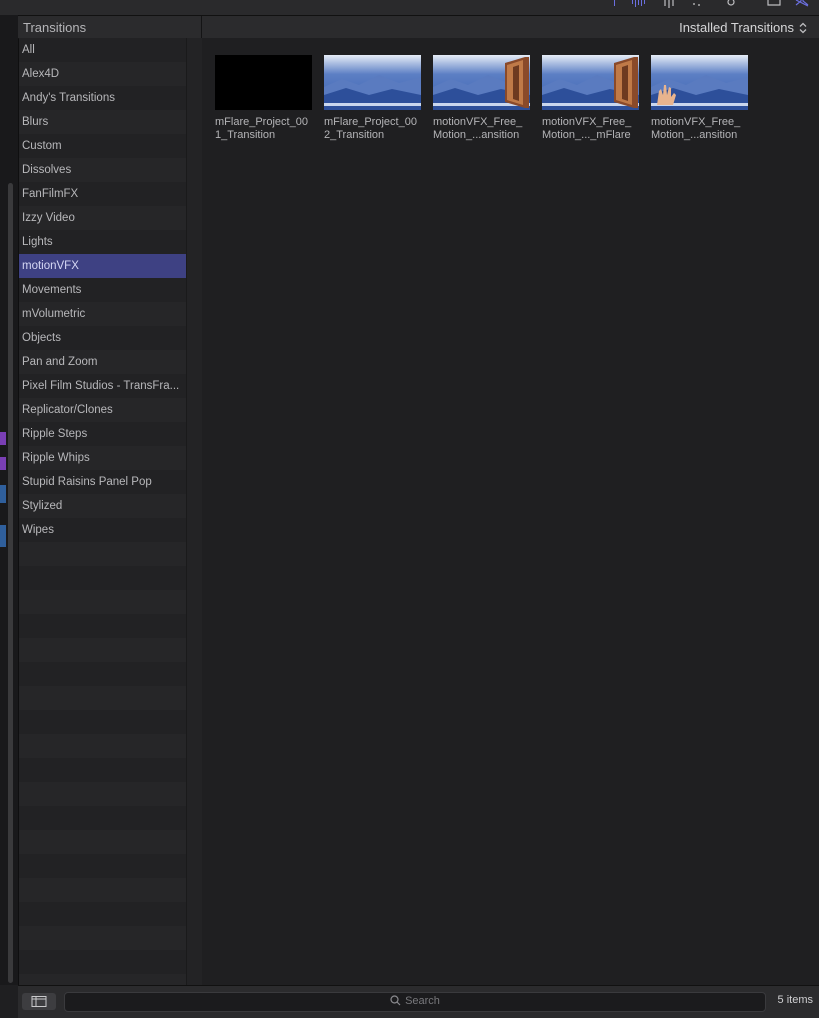 Image resolution: width=819 pixels, height=1018 pixels. What do you see at coordinates (418, 27) in the screenshot?
I see `browser-header: Transitions Installed Transitions` at bounding box center [418, 27].